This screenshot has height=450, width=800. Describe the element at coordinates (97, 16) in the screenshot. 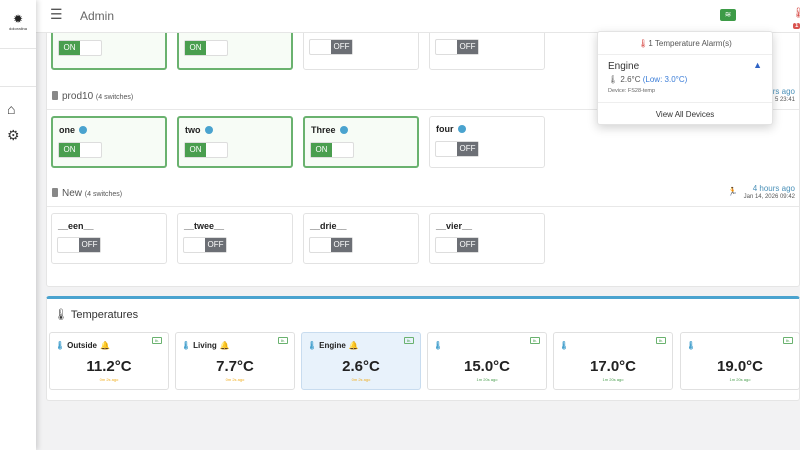

I see `page-title: Admin` at that location.